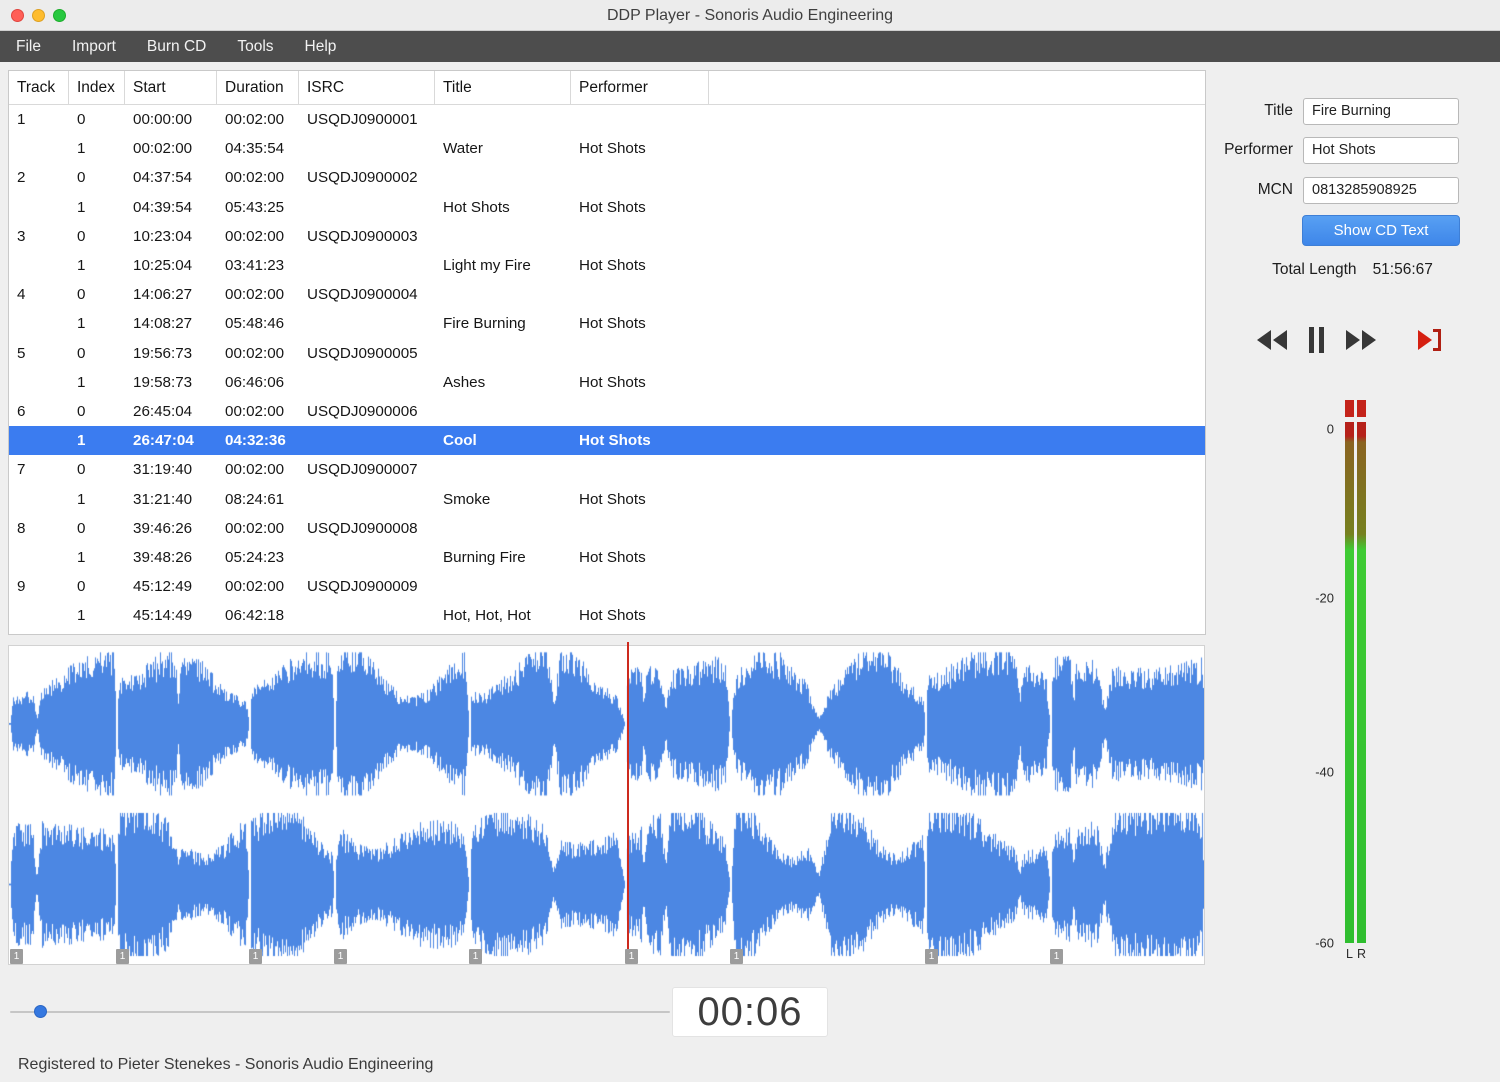 The image size is (1500, 1082). Describe the element at coordinates (255, 149) in the screenshot. I see `cell-duration: 04:35:54` at that location.